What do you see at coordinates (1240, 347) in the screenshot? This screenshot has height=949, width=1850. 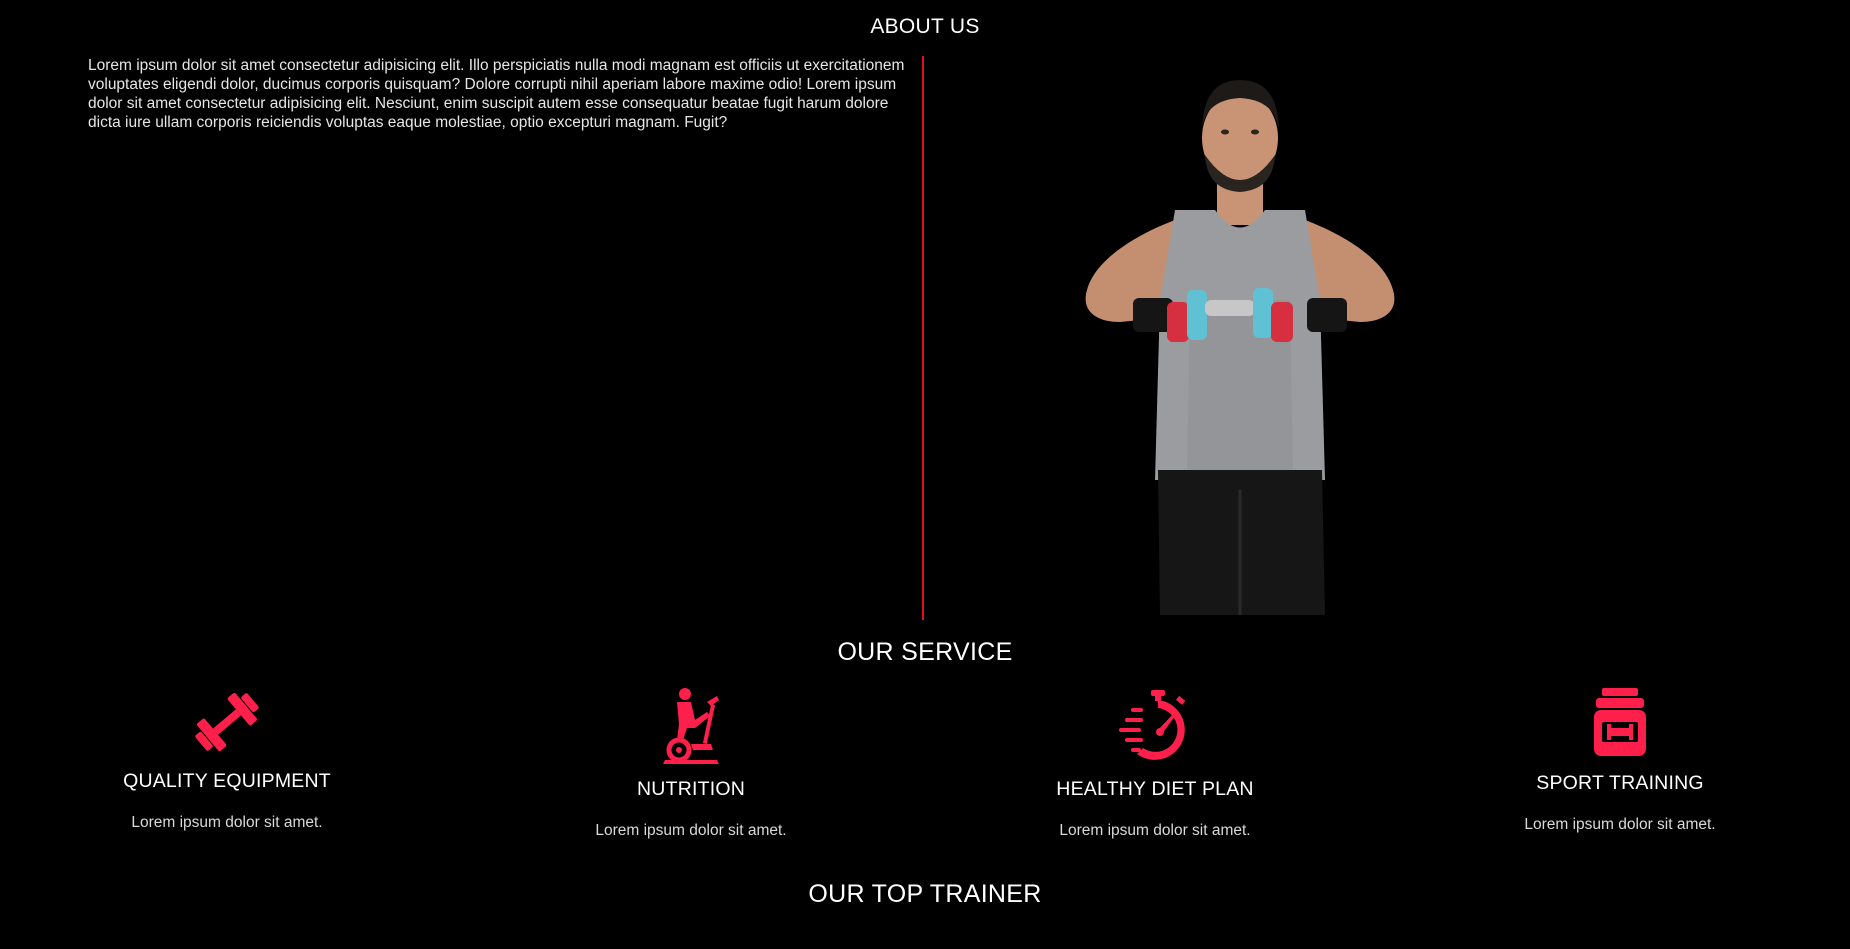 I see `trainer-photo` at bounding box center [1240, 347].